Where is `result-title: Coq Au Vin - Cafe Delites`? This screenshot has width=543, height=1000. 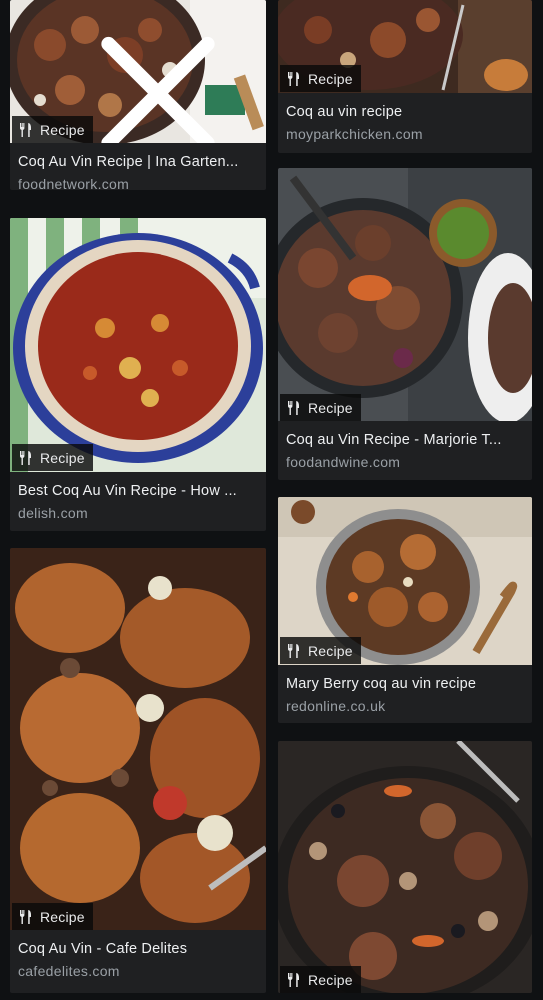 result-title: Coq Au Vin - Cafe Delites is located at coordinates (138, 949).